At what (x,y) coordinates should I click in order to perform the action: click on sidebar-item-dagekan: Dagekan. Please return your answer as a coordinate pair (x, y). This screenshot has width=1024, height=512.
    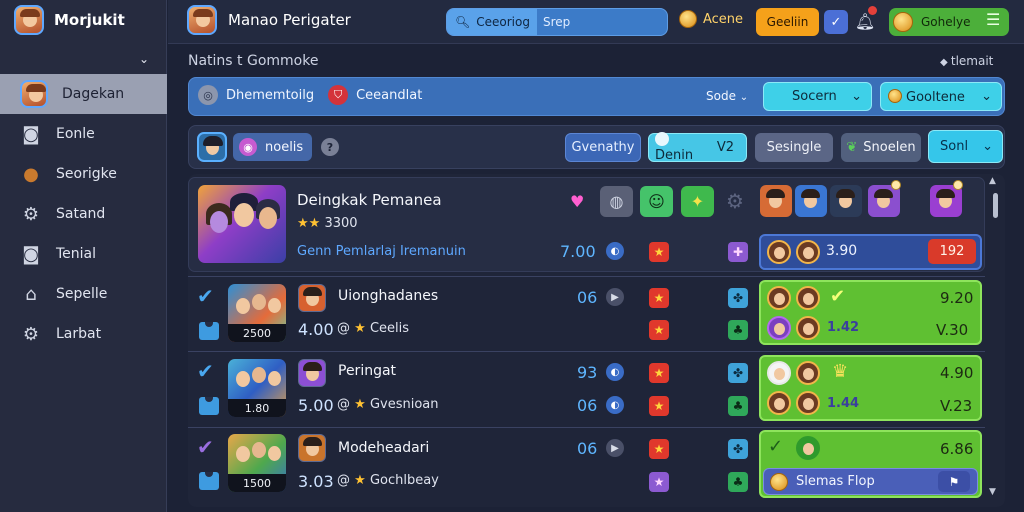
    Looking at the image, I should click on (83, 94).